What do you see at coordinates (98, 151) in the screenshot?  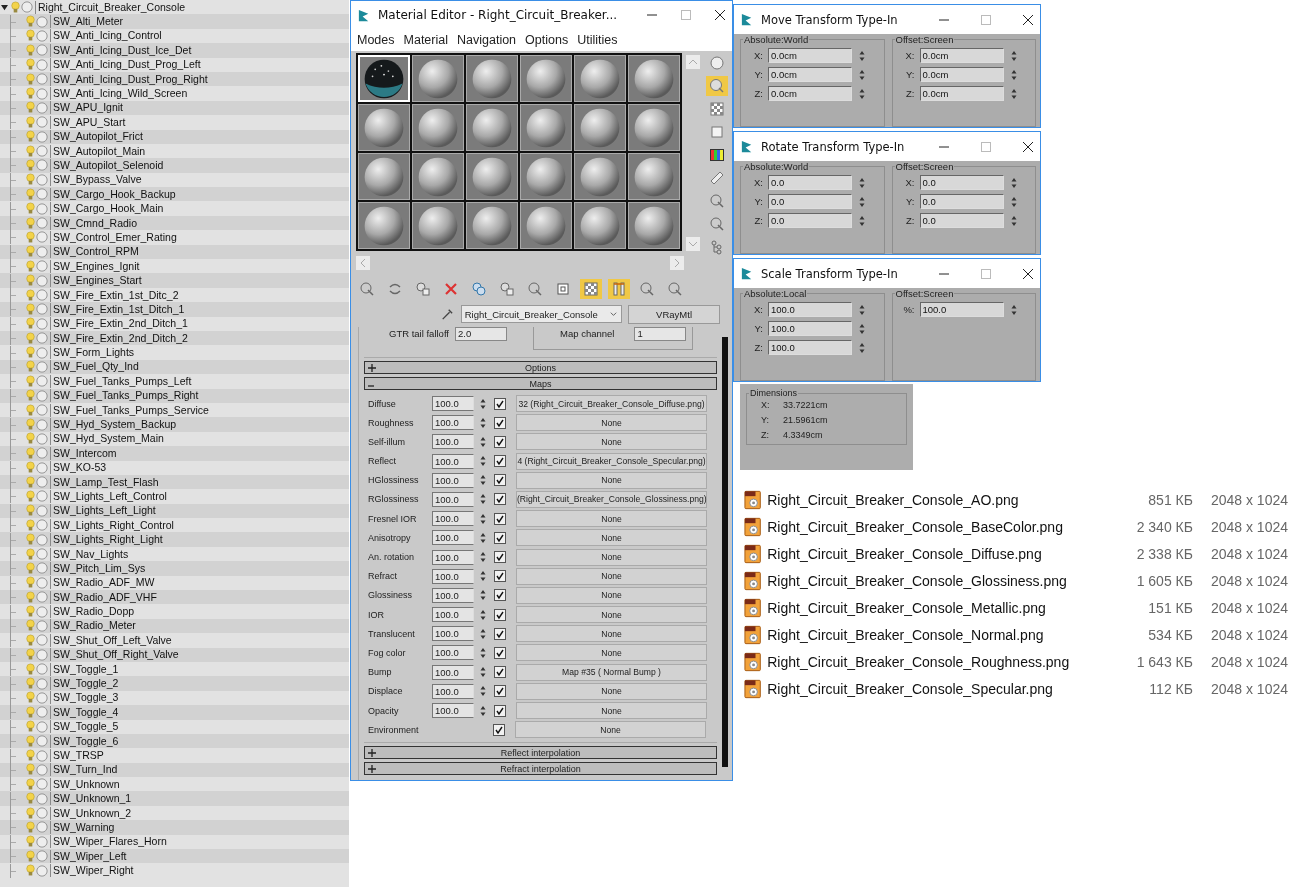 I see `object-name: SW_Autopilot_Main` at bounding box center [98, 151].